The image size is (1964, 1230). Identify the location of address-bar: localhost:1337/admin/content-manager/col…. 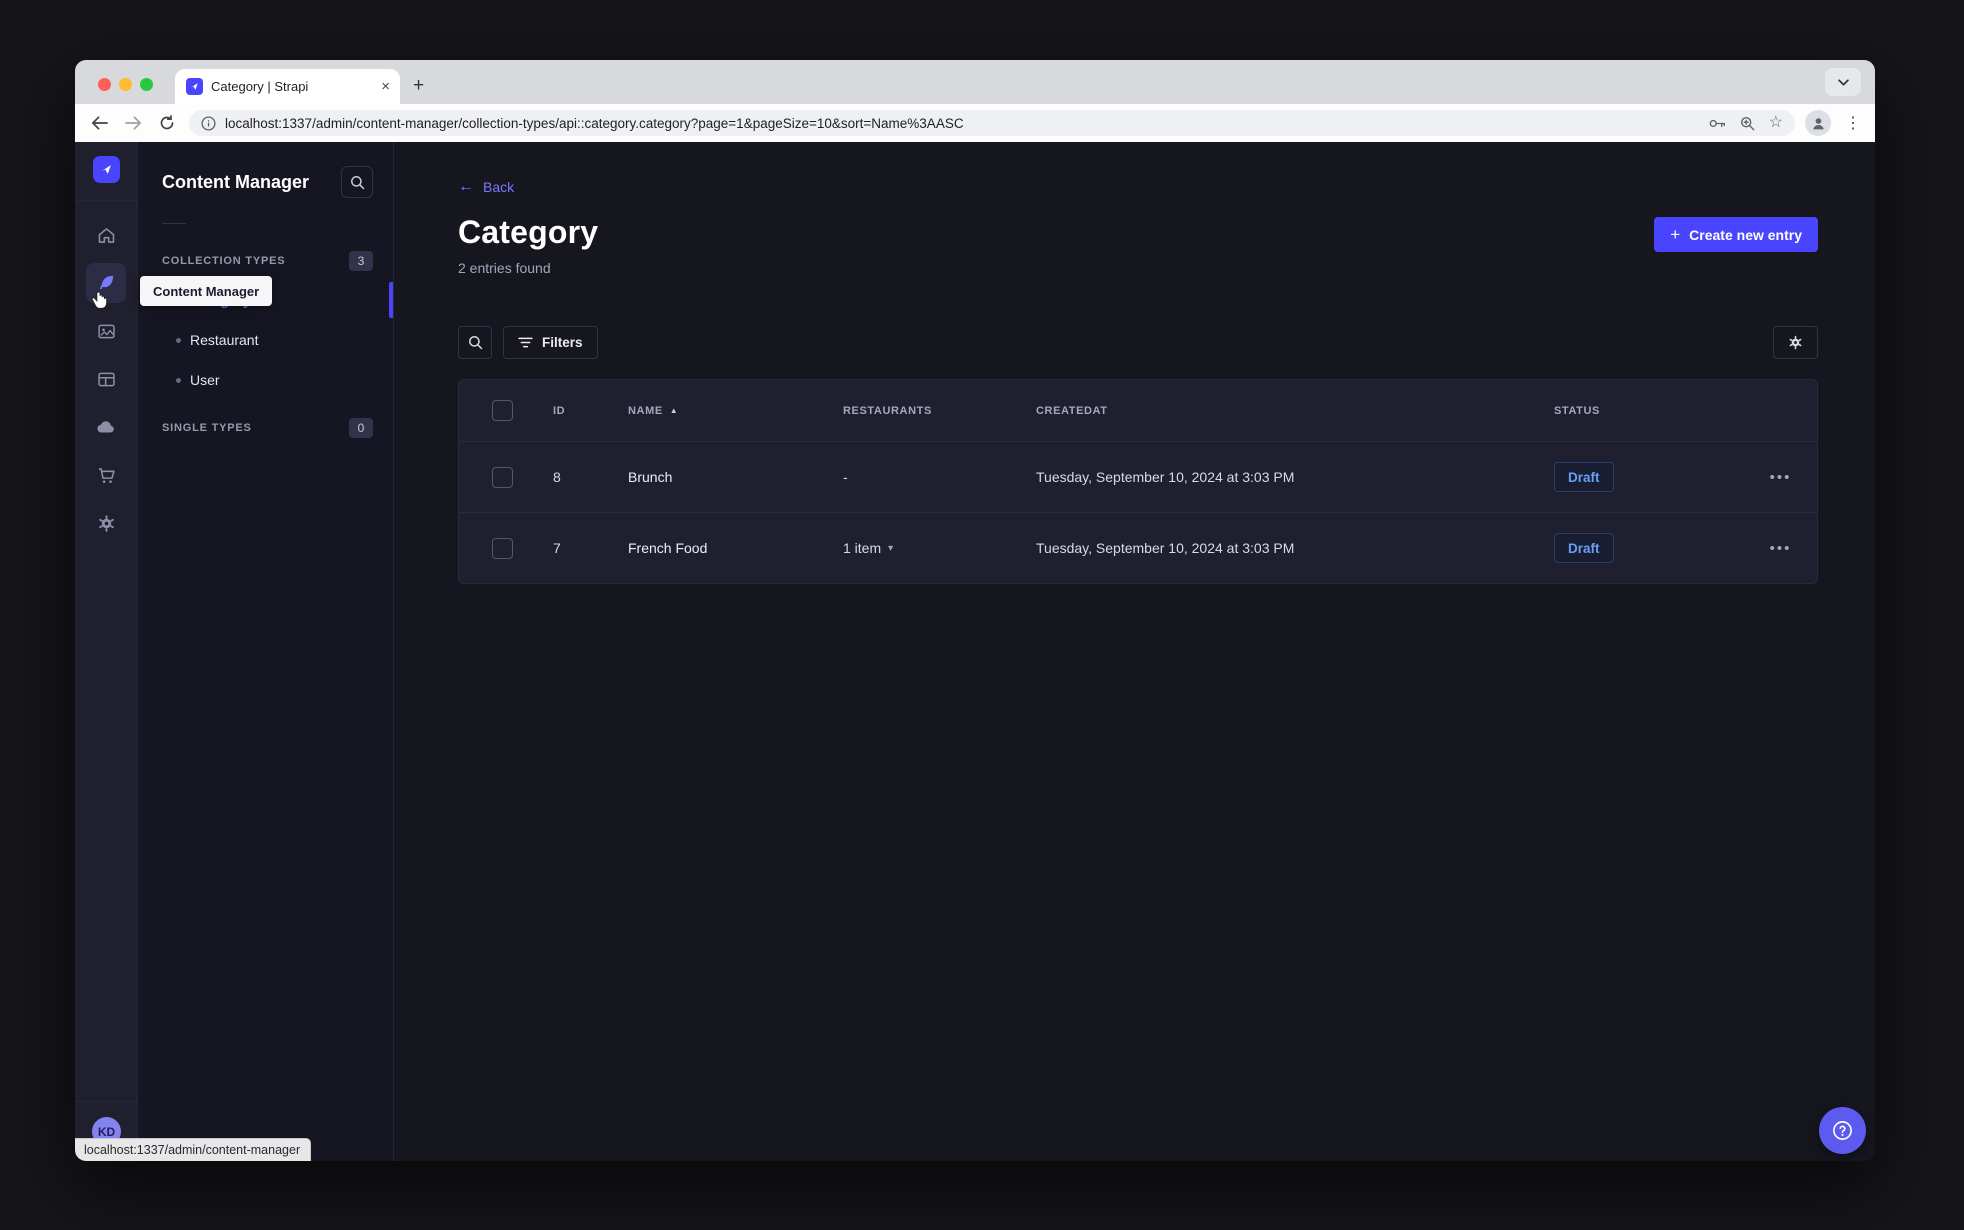
(992, 123).